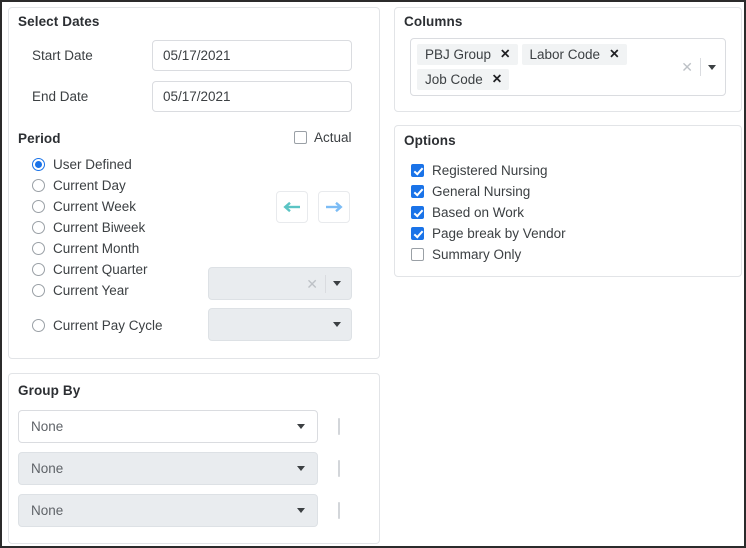 This screenshot has height=548, width=746. I want to click on period-radio-current-pay-cycle: Current Pay Cycle, so click(97, 325).